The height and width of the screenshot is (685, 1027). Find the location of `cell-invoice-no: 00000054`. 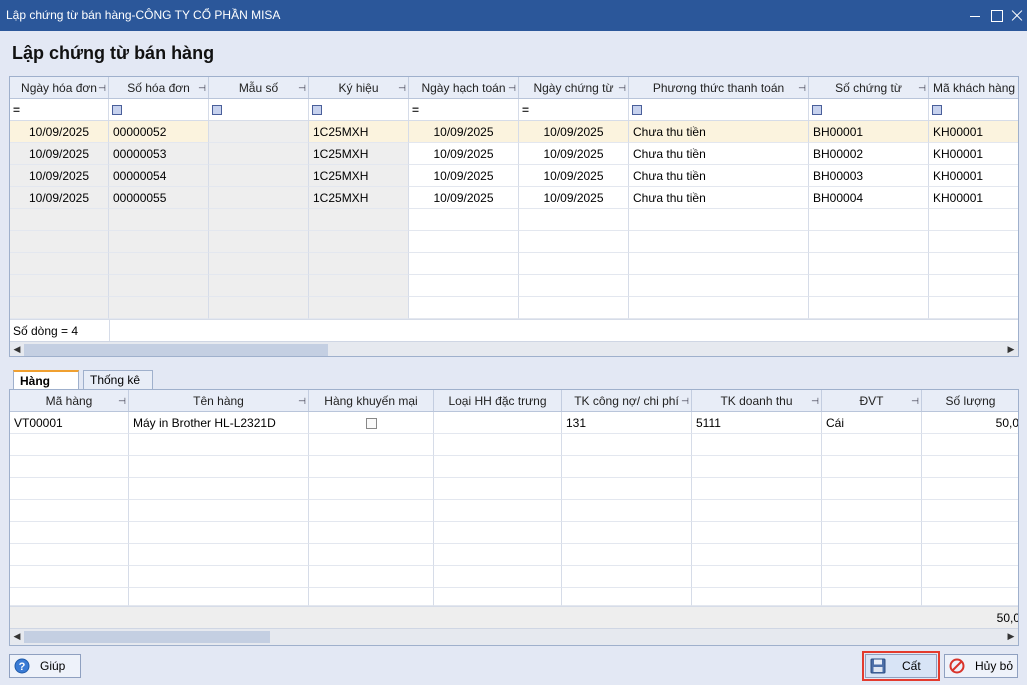

cell-invoice-no: 00000054 is located at coordinates (159, 176).